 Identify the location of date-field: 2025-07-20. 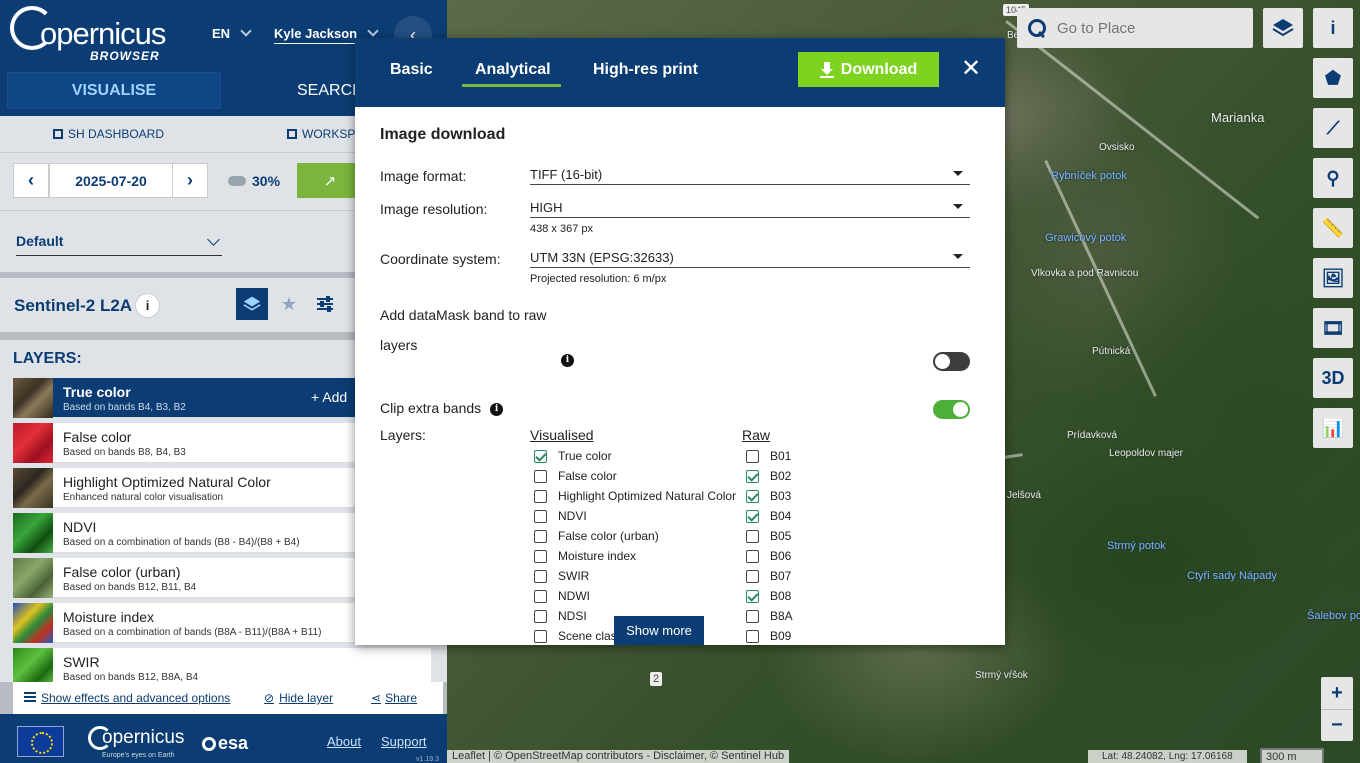
(111, 180).